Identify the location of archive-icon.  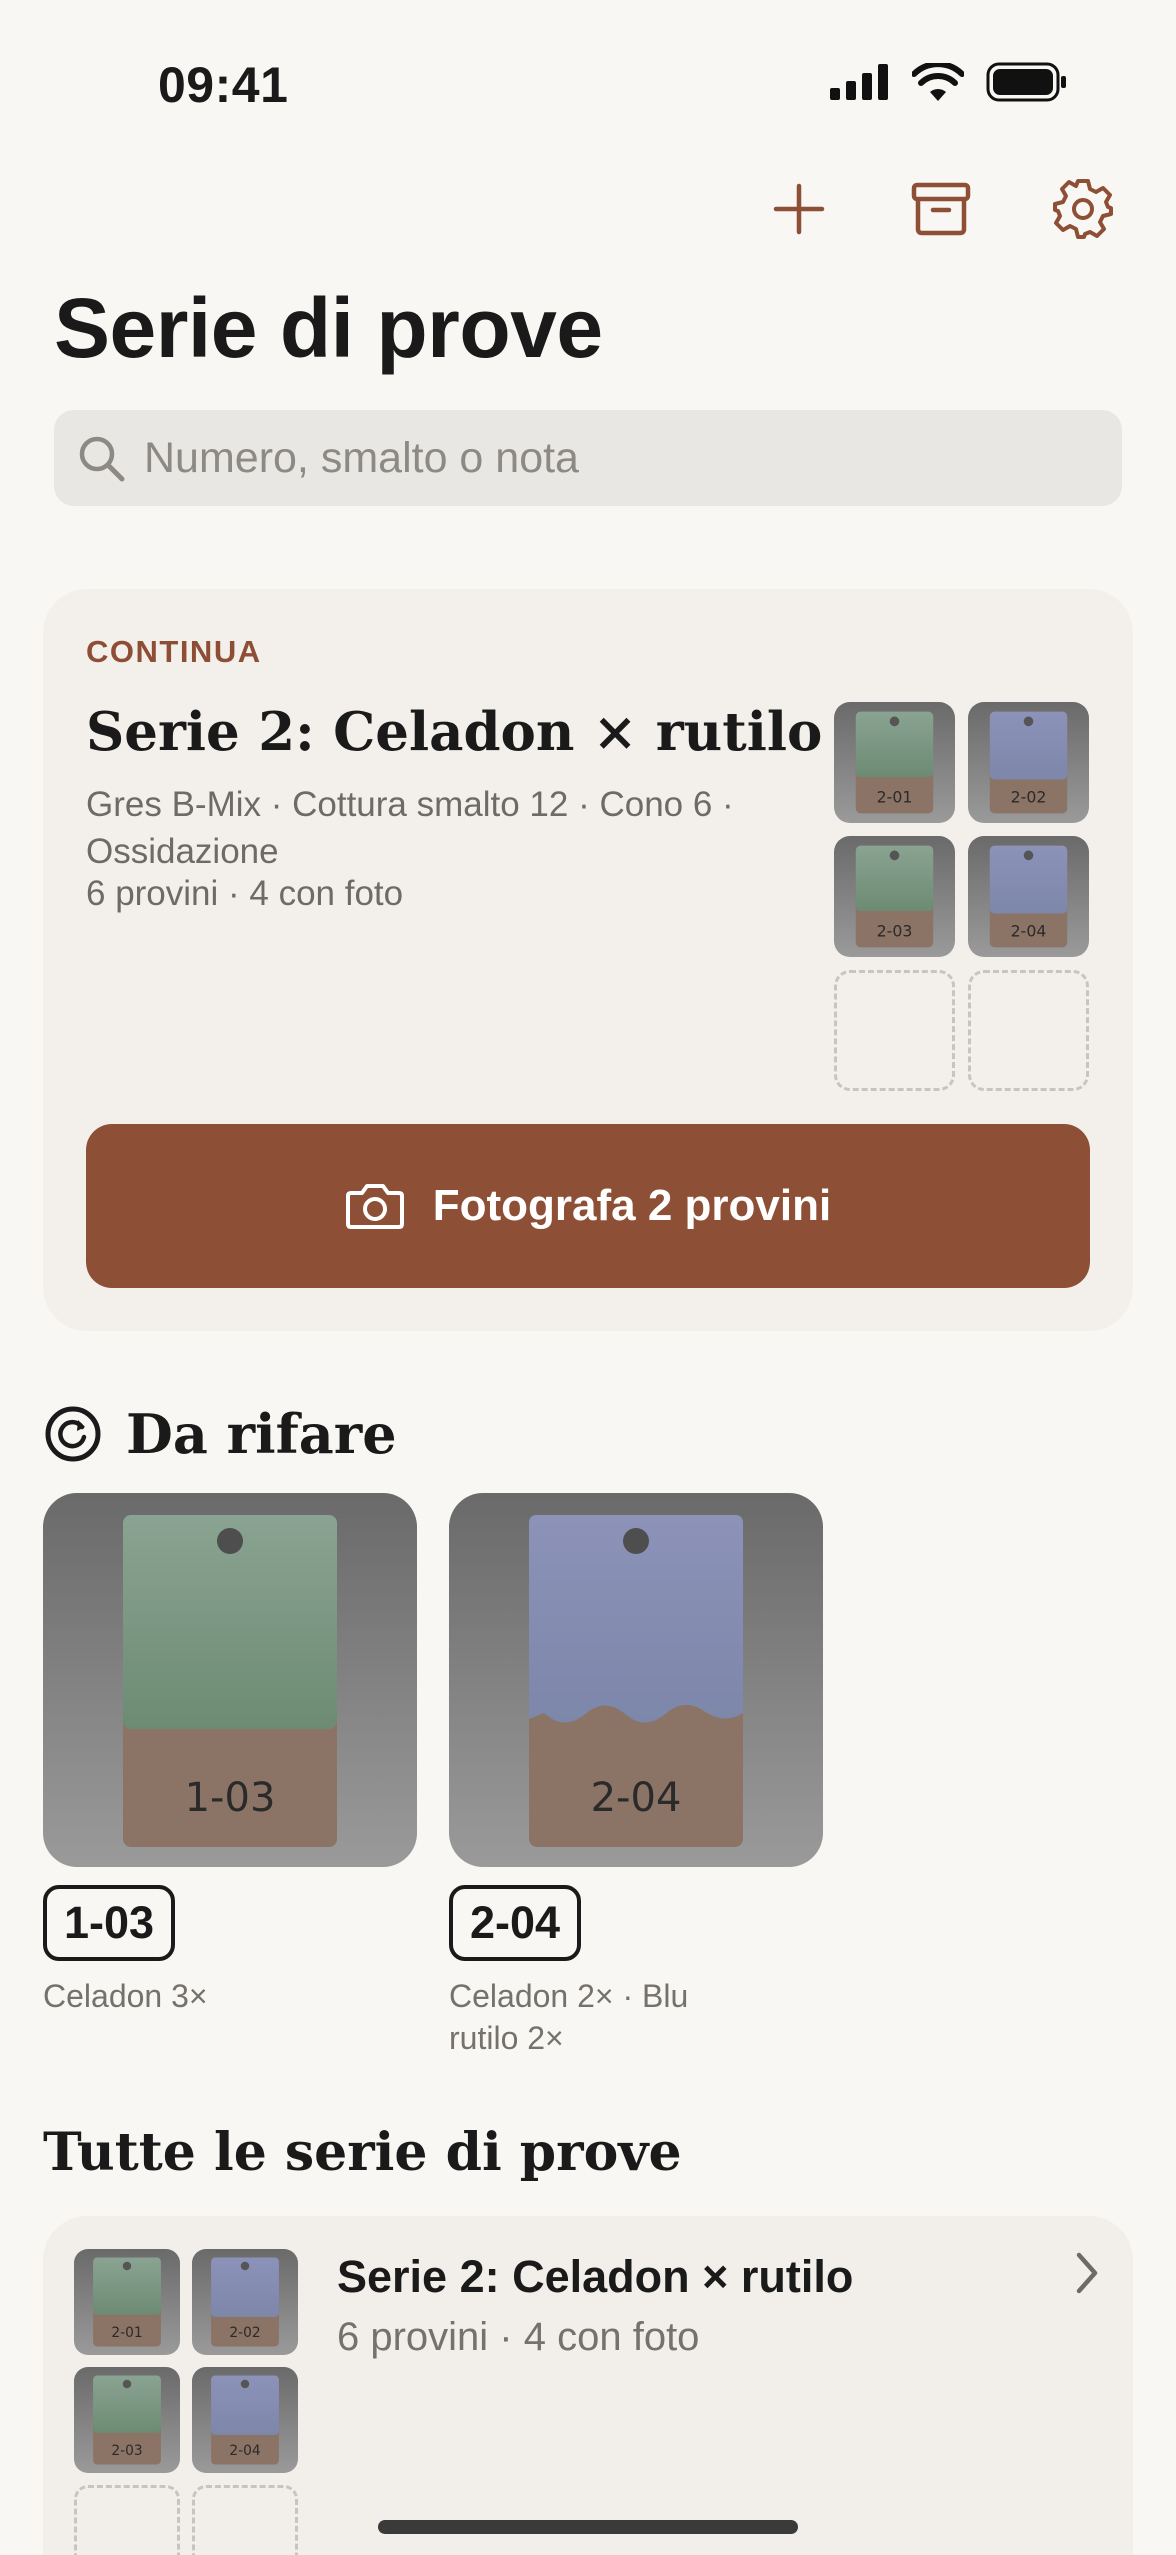
(941, 209).